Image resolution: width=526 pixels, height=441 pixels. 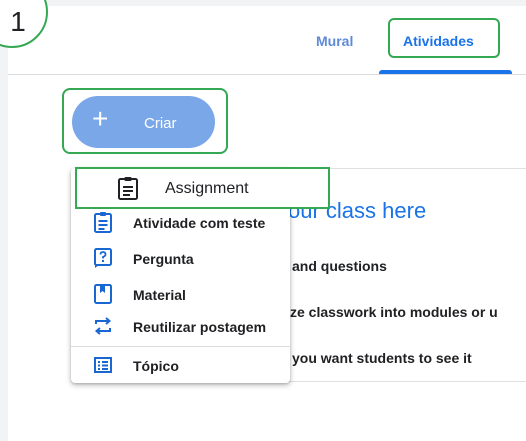 I want to click on menu-item-topic: Tópico, so click(x=180, y=366).